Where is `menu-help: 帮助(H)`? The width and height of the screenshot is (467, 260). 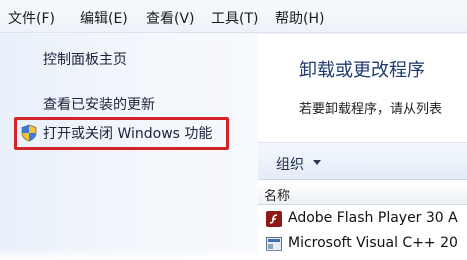 menu-help: 帮助(H) is located at coordinates (299, 18).